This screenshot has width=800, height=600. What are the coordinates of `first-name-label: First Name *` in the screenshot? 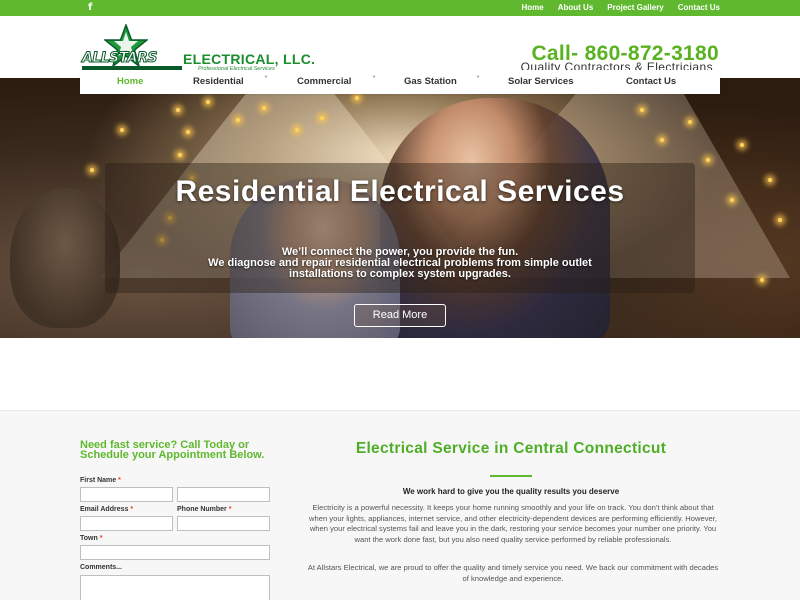 It's located at (100, 480).